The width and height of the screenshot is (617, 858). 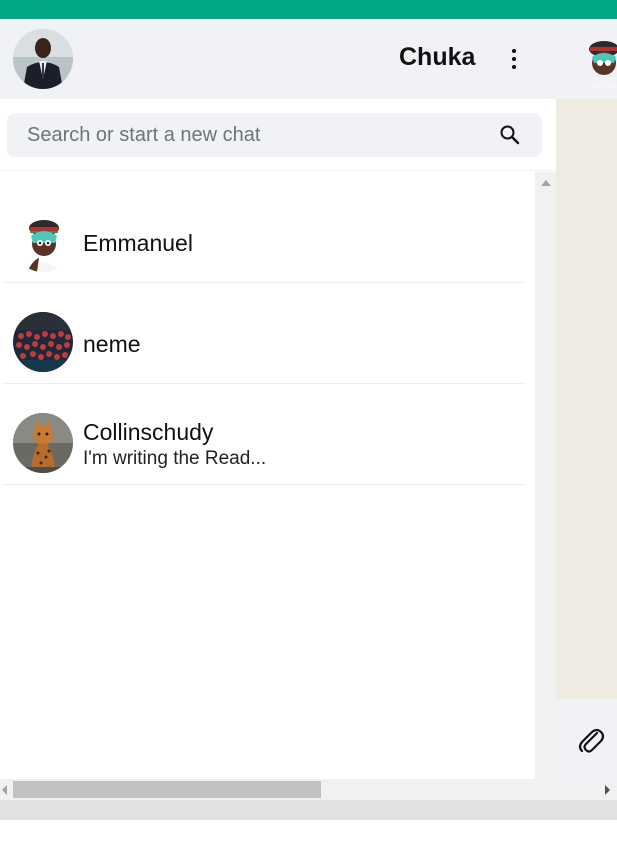 I want to click on contact-name: Chuka, so click(x=437, y=57).